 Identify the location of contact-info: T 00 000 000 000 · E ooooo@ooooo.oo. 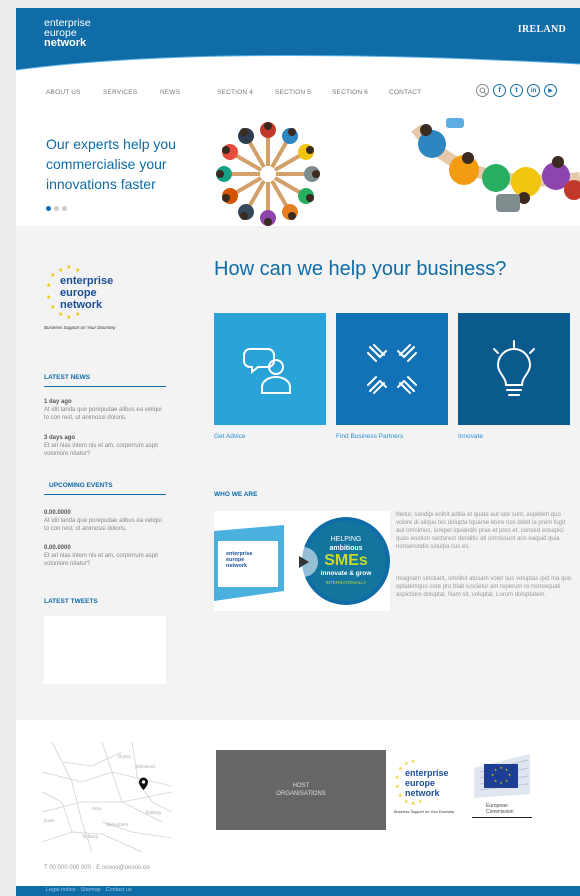
(97, 868).